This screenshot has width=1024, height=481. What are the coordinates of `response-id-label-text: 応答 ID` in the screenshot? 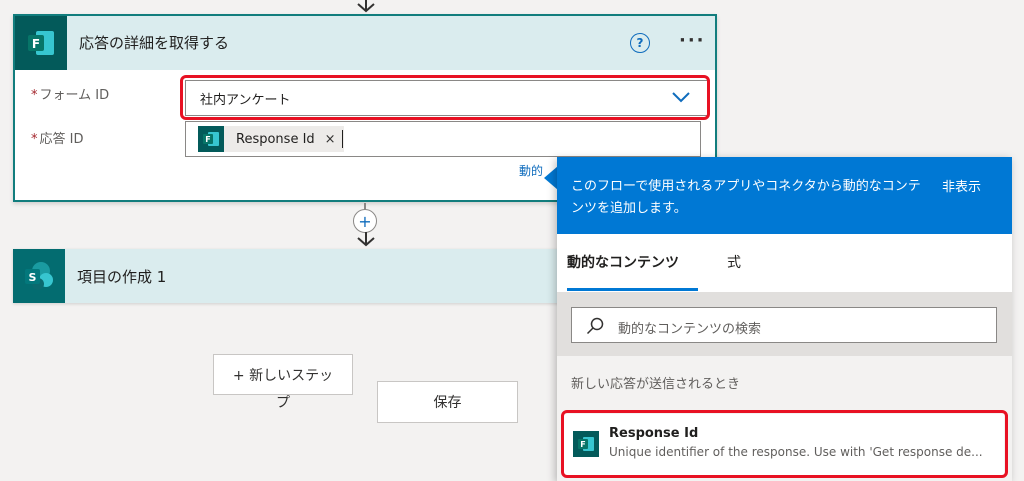 It's located at (61, 139).